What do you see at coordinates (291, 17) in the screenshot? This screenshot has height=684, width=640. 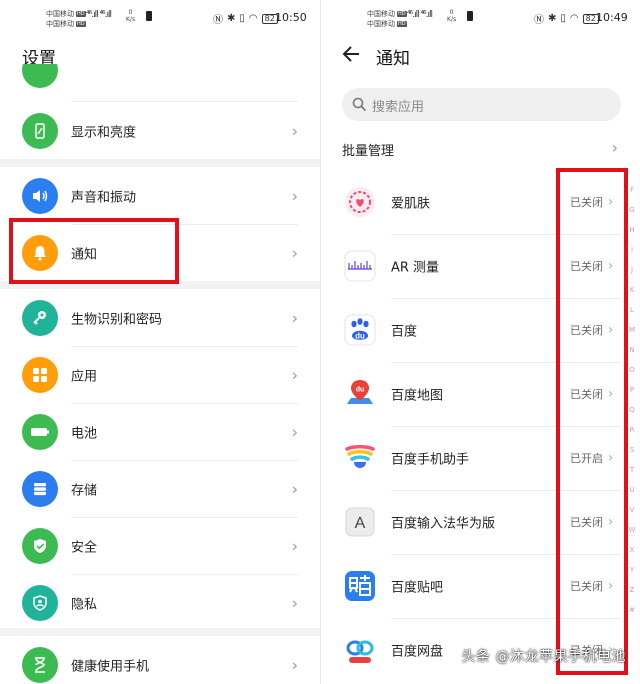 I see `clock: 10:50` at bounding box center [291, 17].